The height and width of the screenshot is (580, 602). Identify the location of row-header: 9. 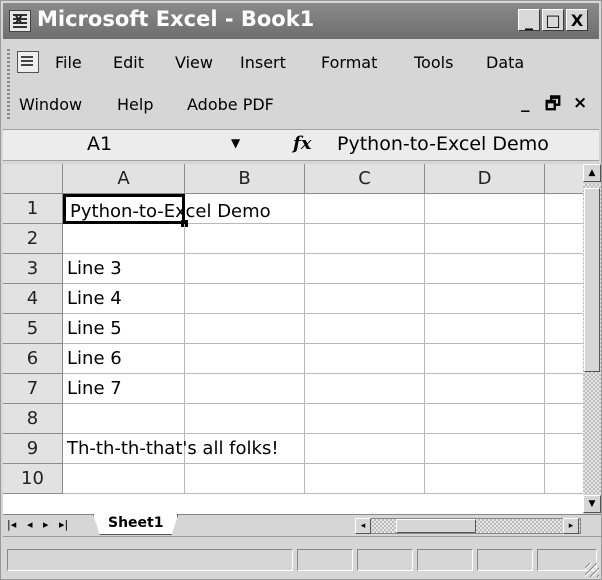
(33, 449).